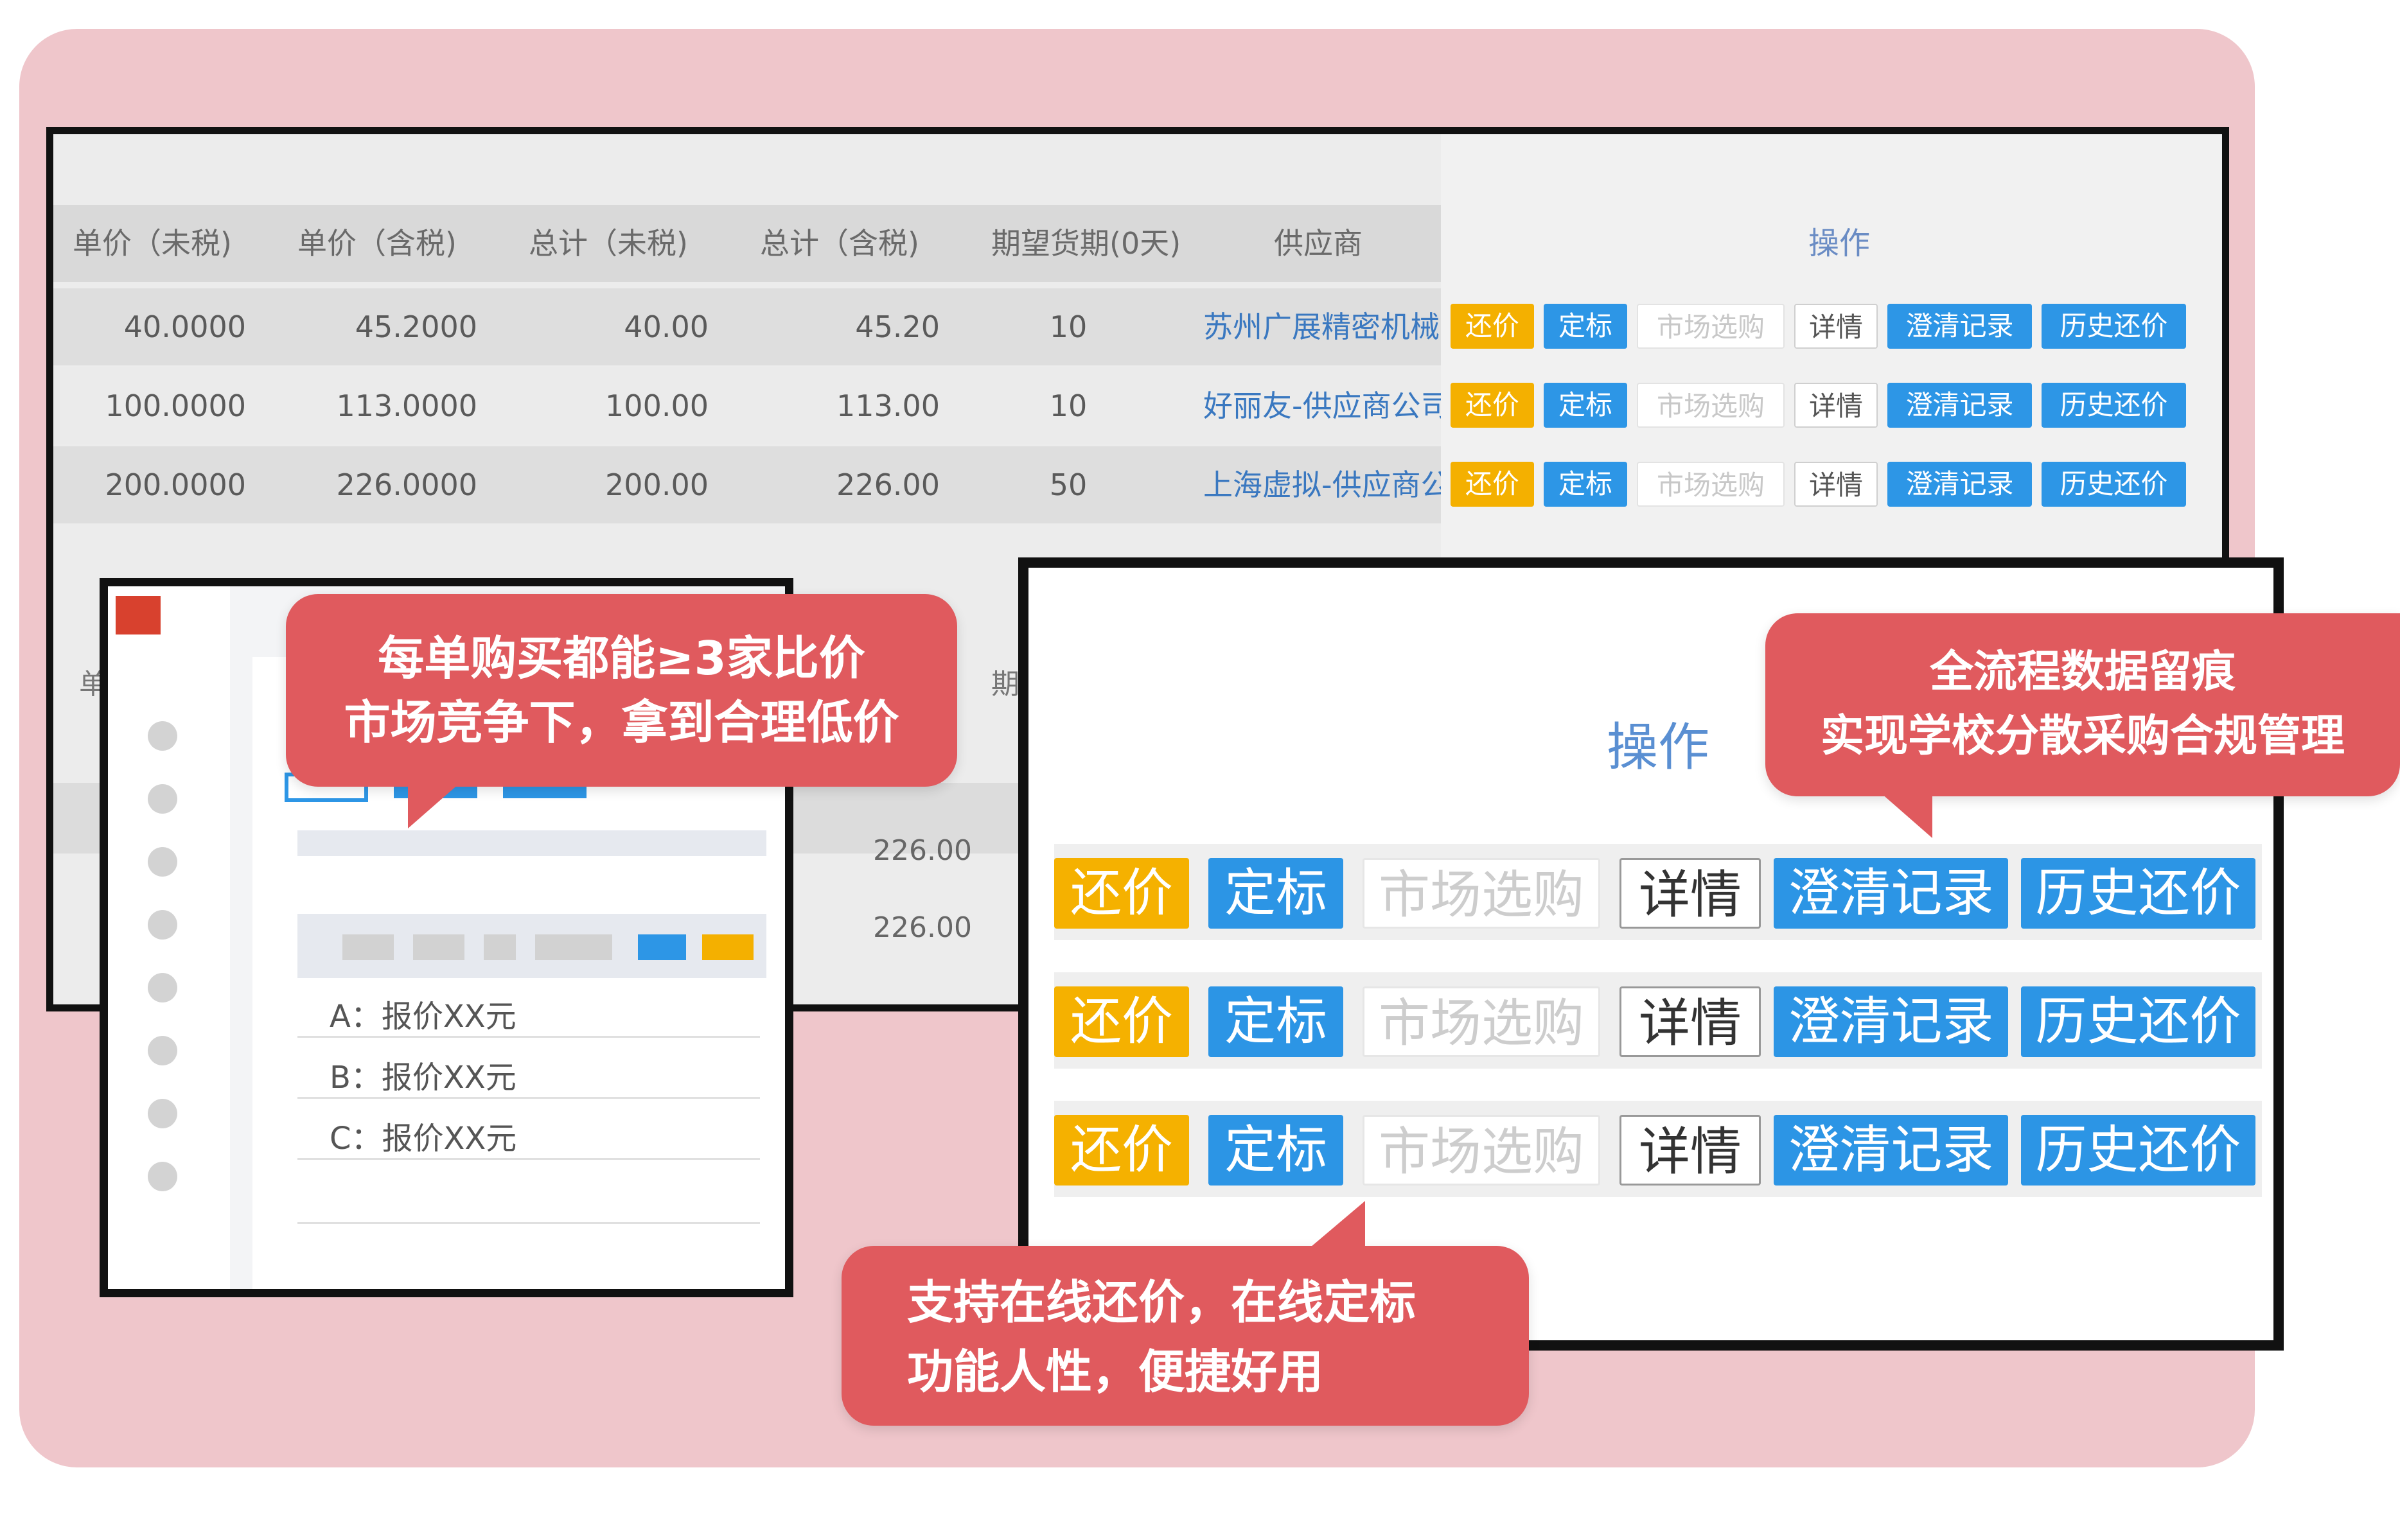 This screenshot has width=2400, height=1540. I want to click on blue-action, so click(662, 947).